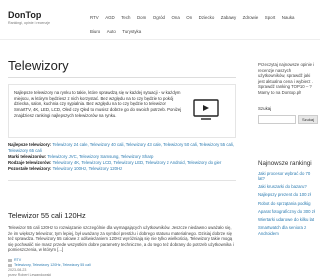 This screenshot has width=320, height=280. Describe the element at coordinates (251, 18) in the screenshot. I see `nav-item-zdrowie: Zdrowie` at that location.